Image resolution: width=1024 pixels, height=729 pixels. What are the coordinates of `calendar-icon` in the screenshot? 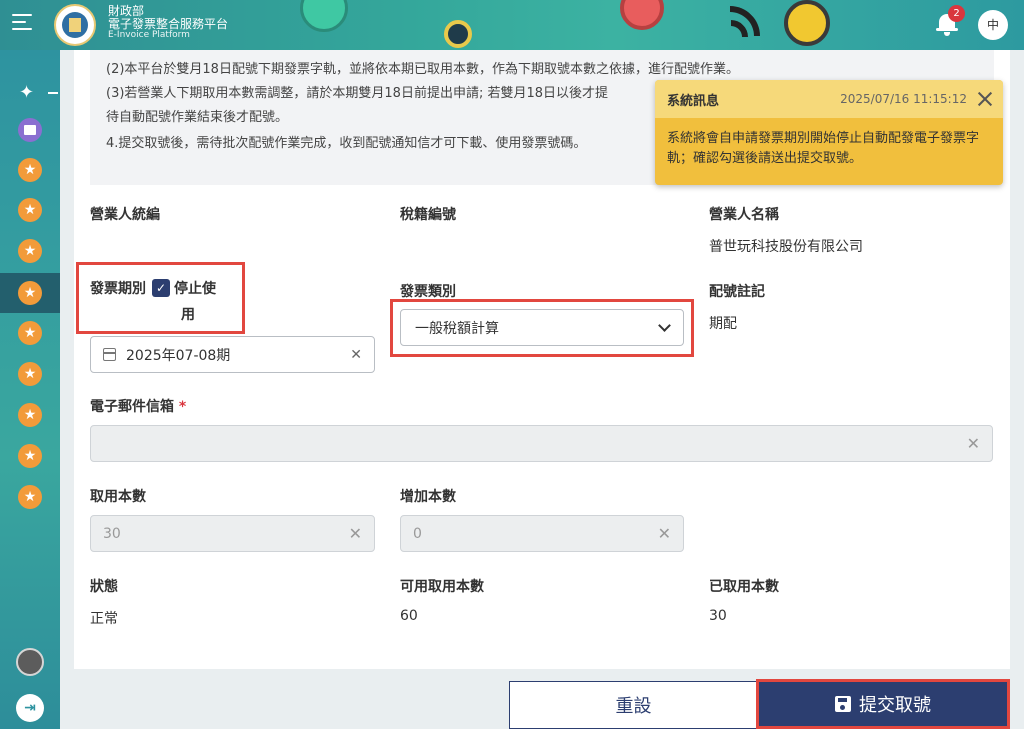 It's located at (109, 354).